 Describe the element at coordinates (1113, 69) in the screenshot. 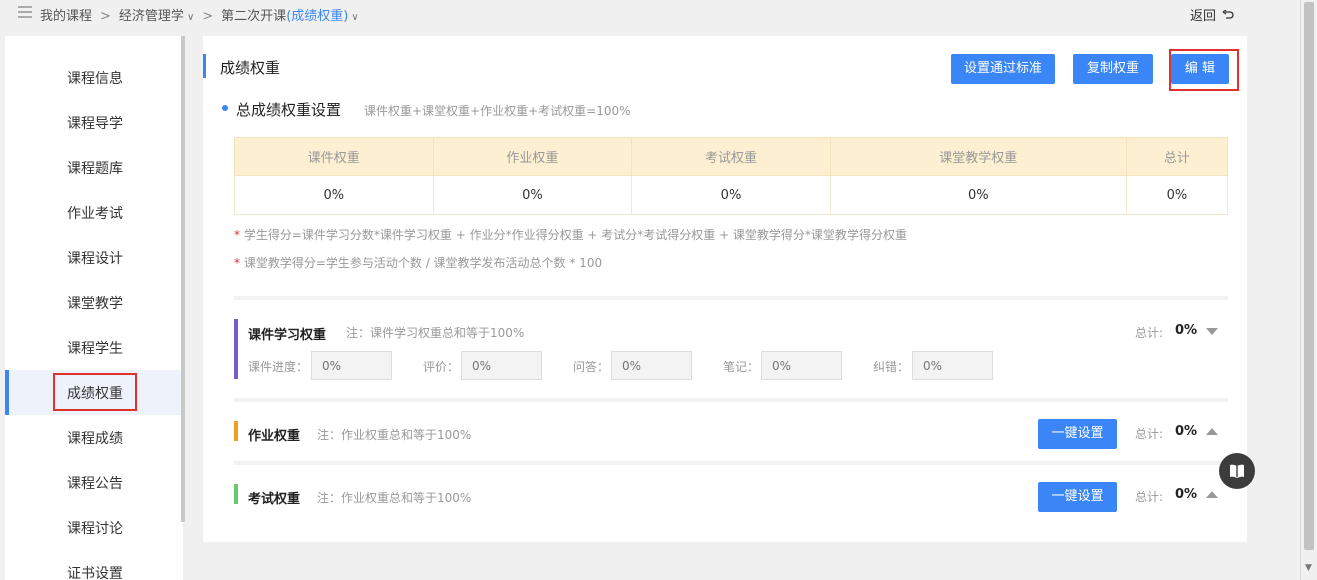

I see `copy-weight-button: 复制权重` at that location.